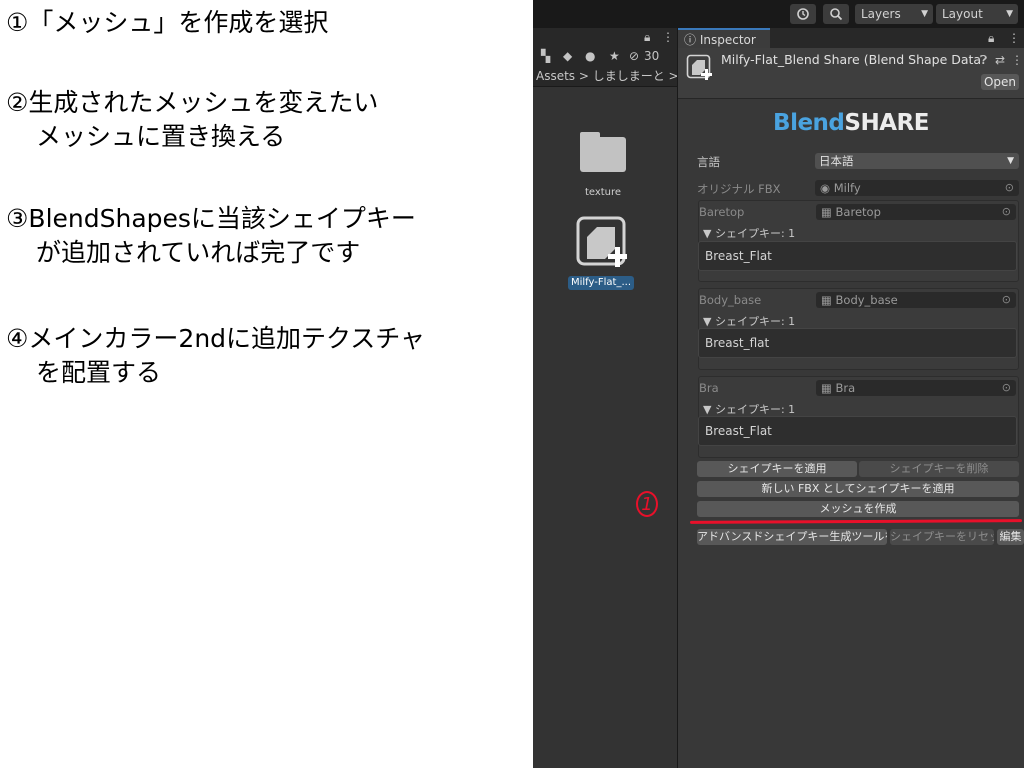 This screenshot has height=768, width=1024. Describe the element at coordinates (939, 469) in the screenshot. I see `delete-shapekey-button: シェイプキーを削除` at that location.